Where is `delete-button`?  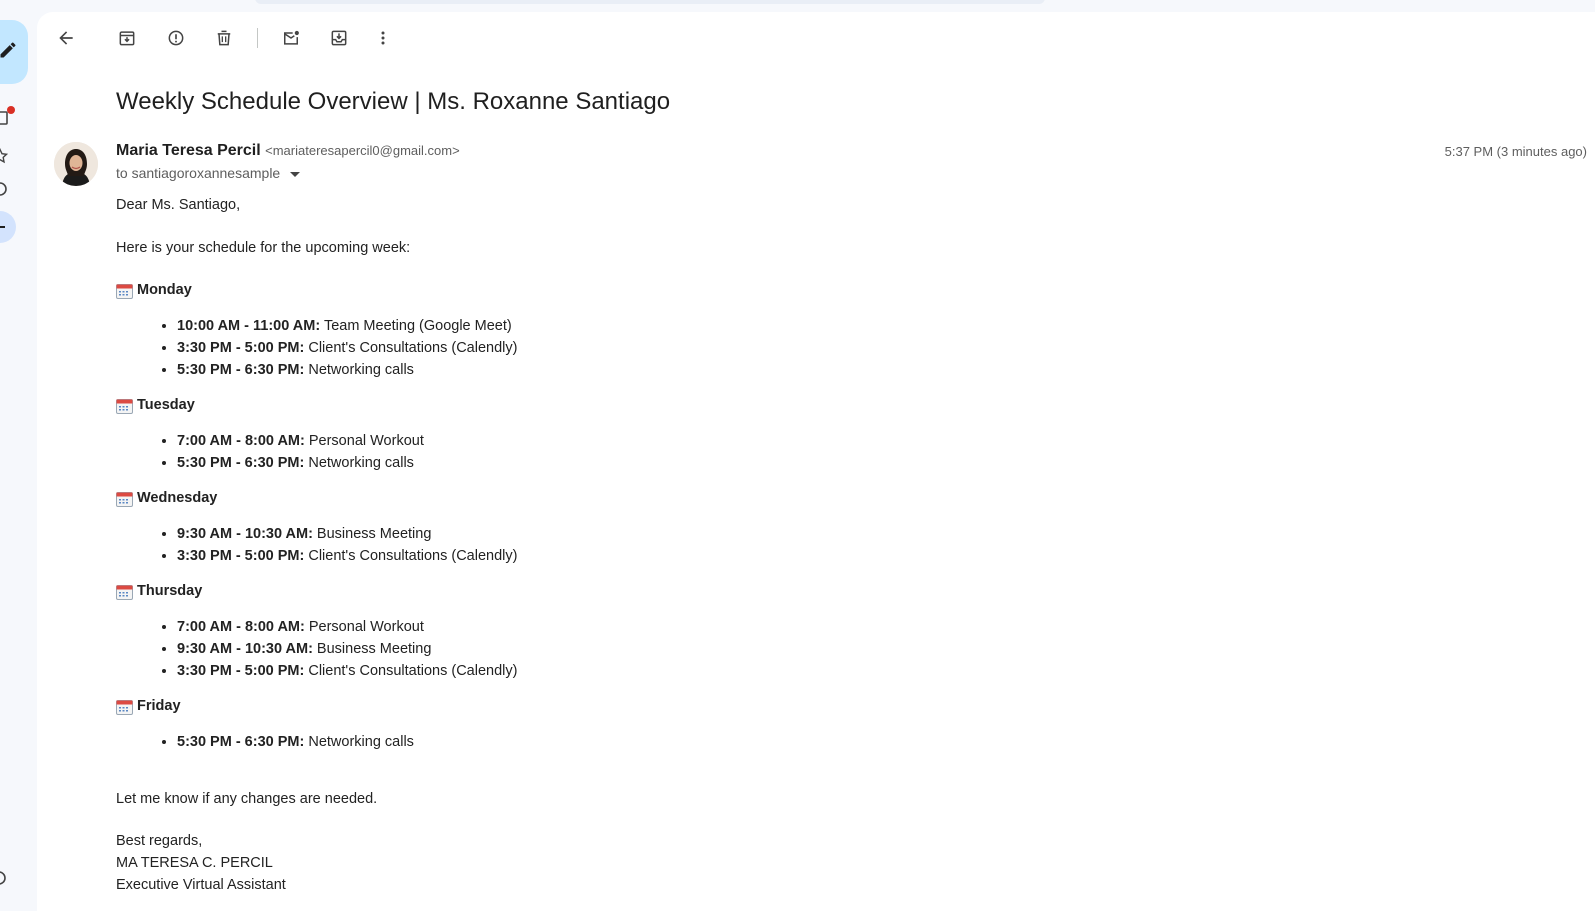 delete-button is located at coordinates (224, 38).